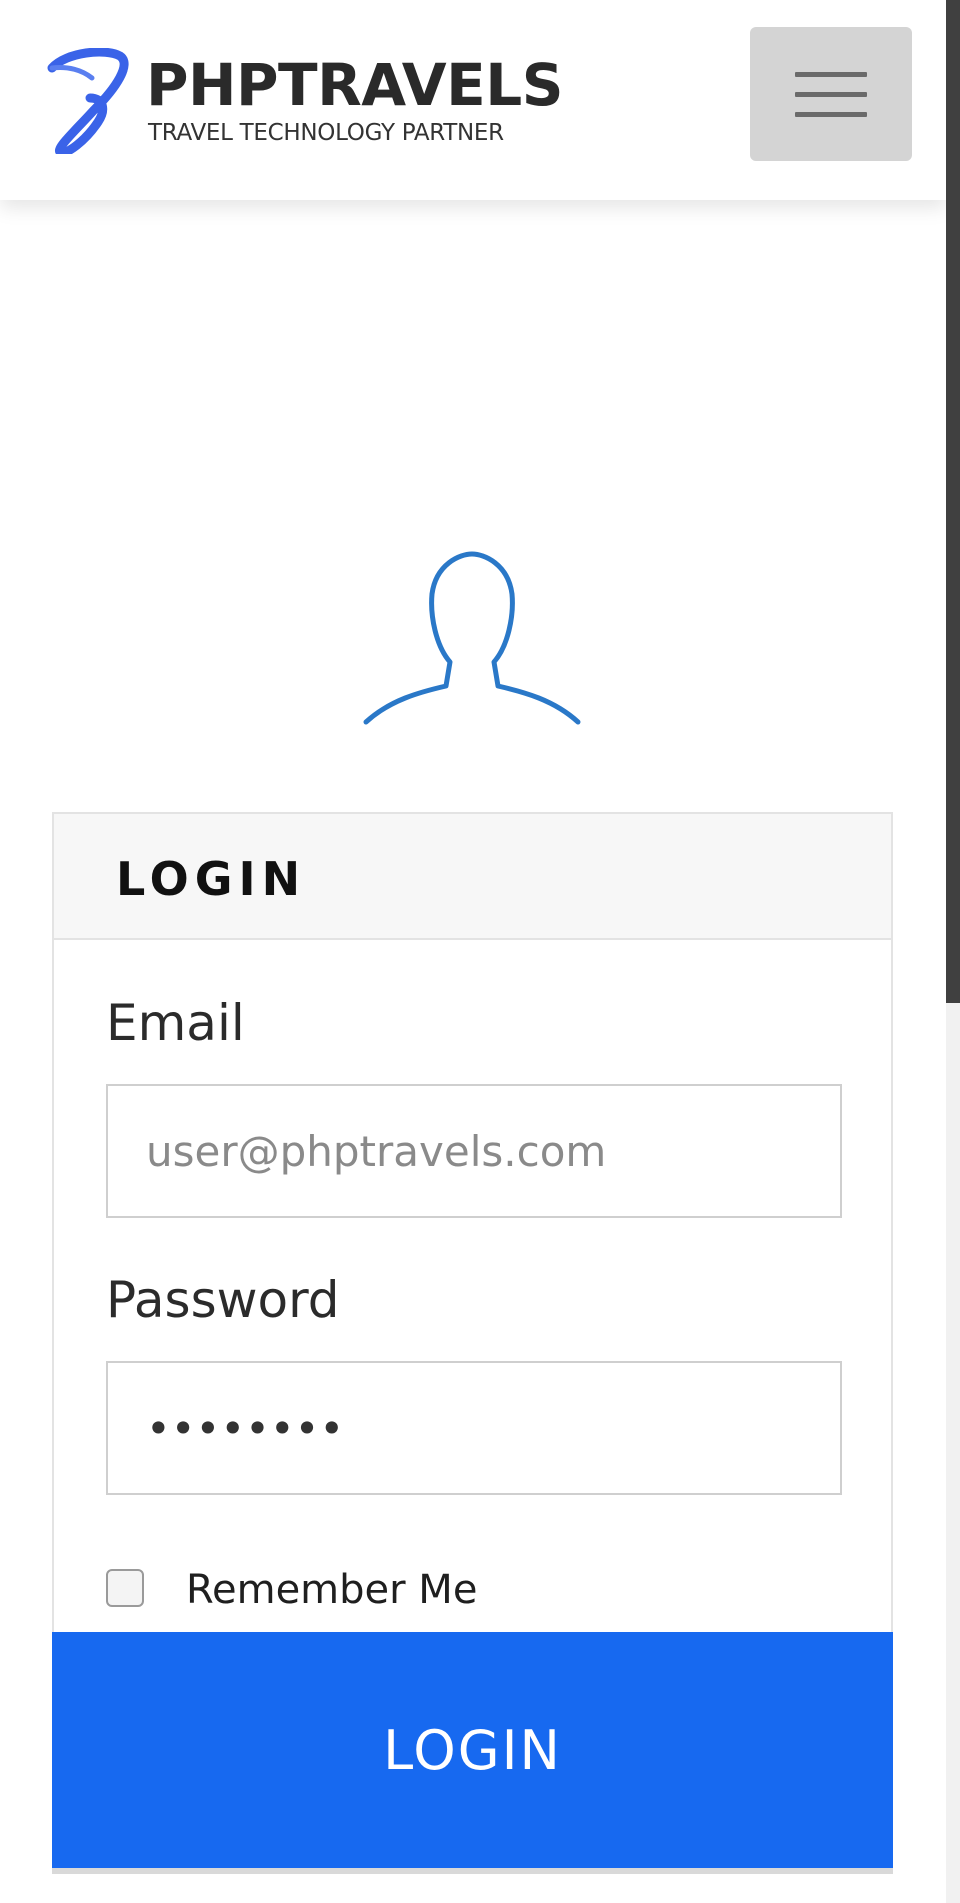 This screenshot has width=960, height=1903. Describe the element at coordinates (331, 1590) in the screenshot. I see `remember-me-label: Remember Me` at that location.